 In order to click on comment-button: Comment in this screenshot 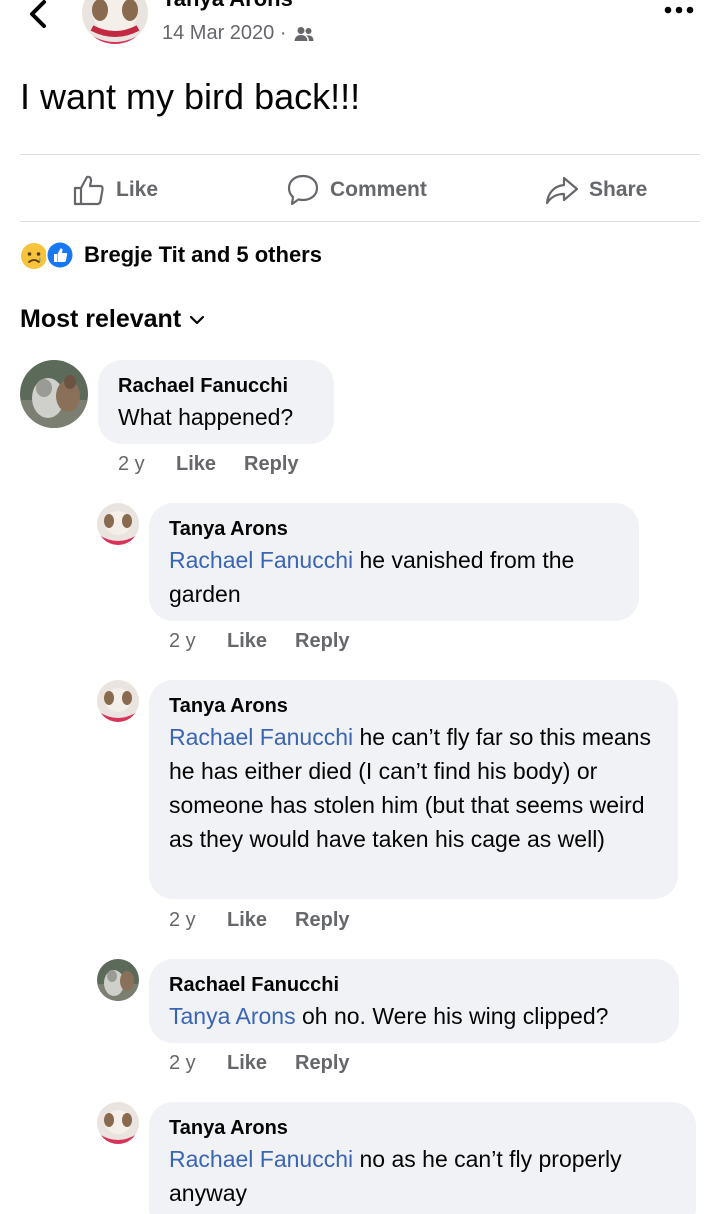, I will do `click(356, 190)`.